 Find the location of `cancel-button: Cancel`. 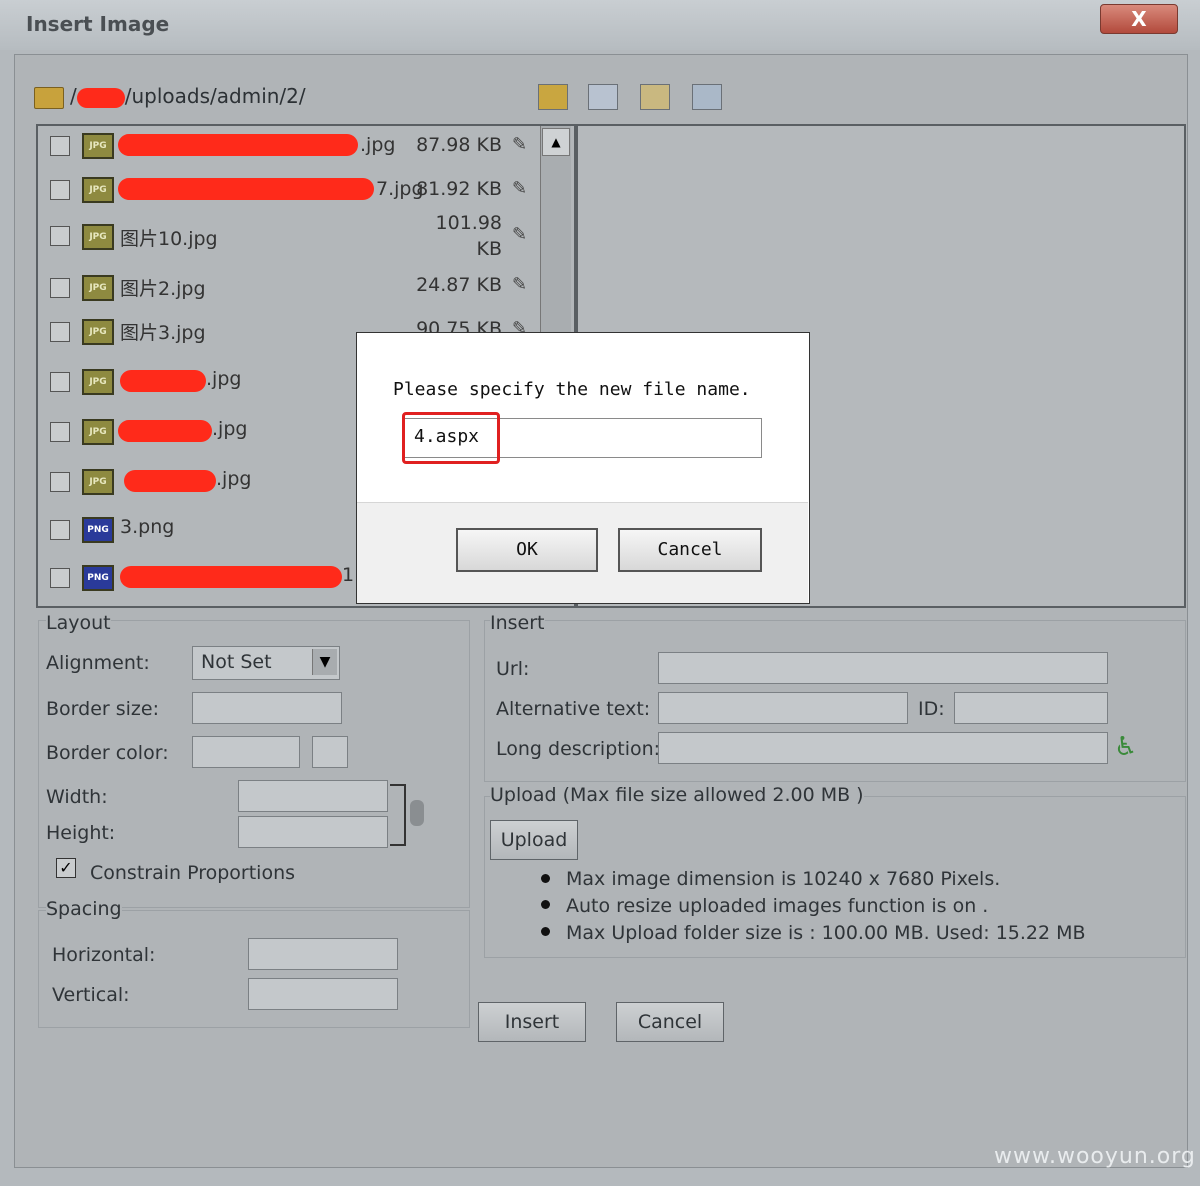

cancel-button: Cancel is located at coordinates (670, 1022).